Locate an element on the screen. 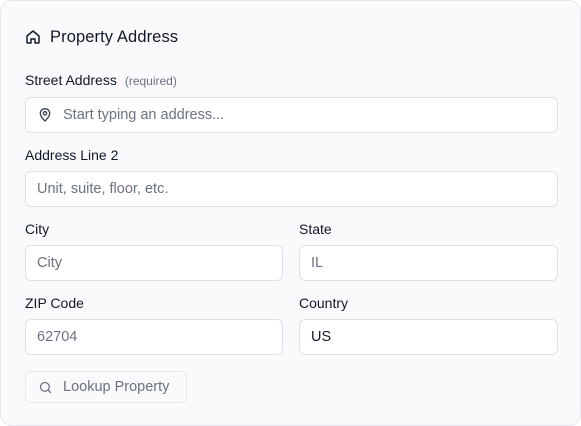  lookup-property-label: Lookup Property is located at coordinates (116, 387).